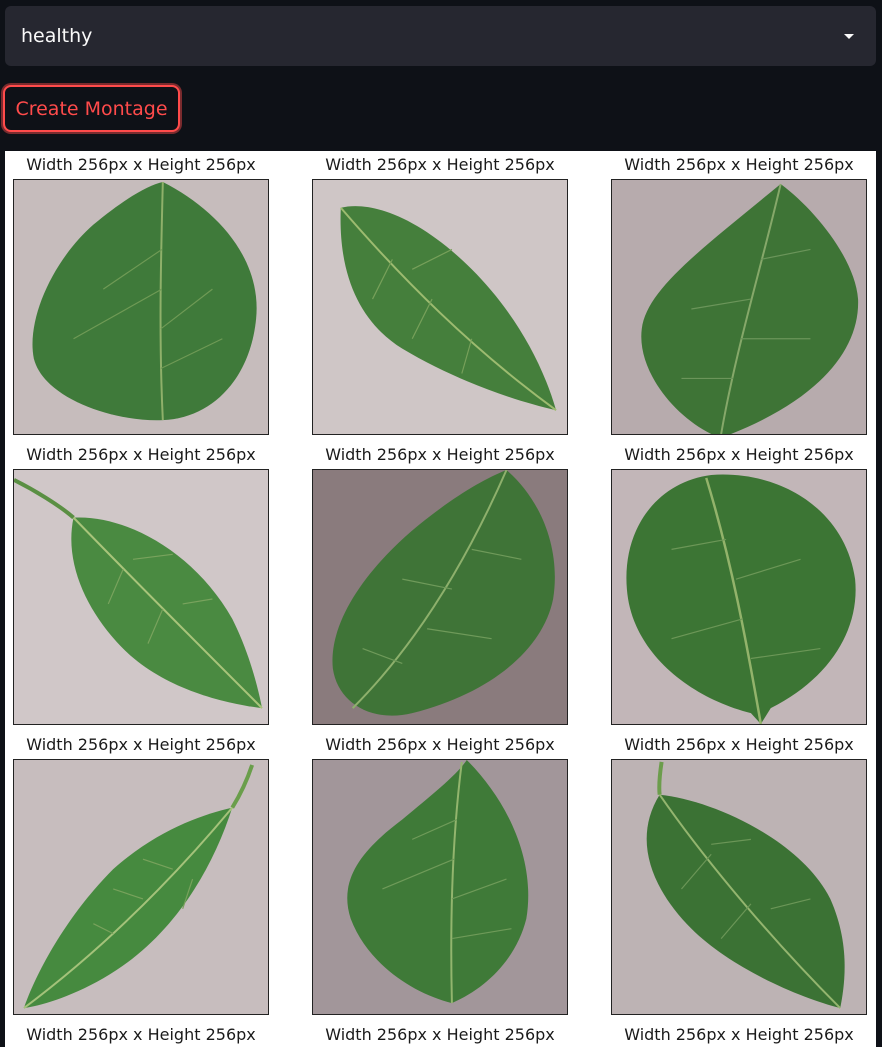 The image size is (882, 1047). Describe the element at coordinates (57, 36) in the screenshot. I see `selectbox-value: healthy` at that location.